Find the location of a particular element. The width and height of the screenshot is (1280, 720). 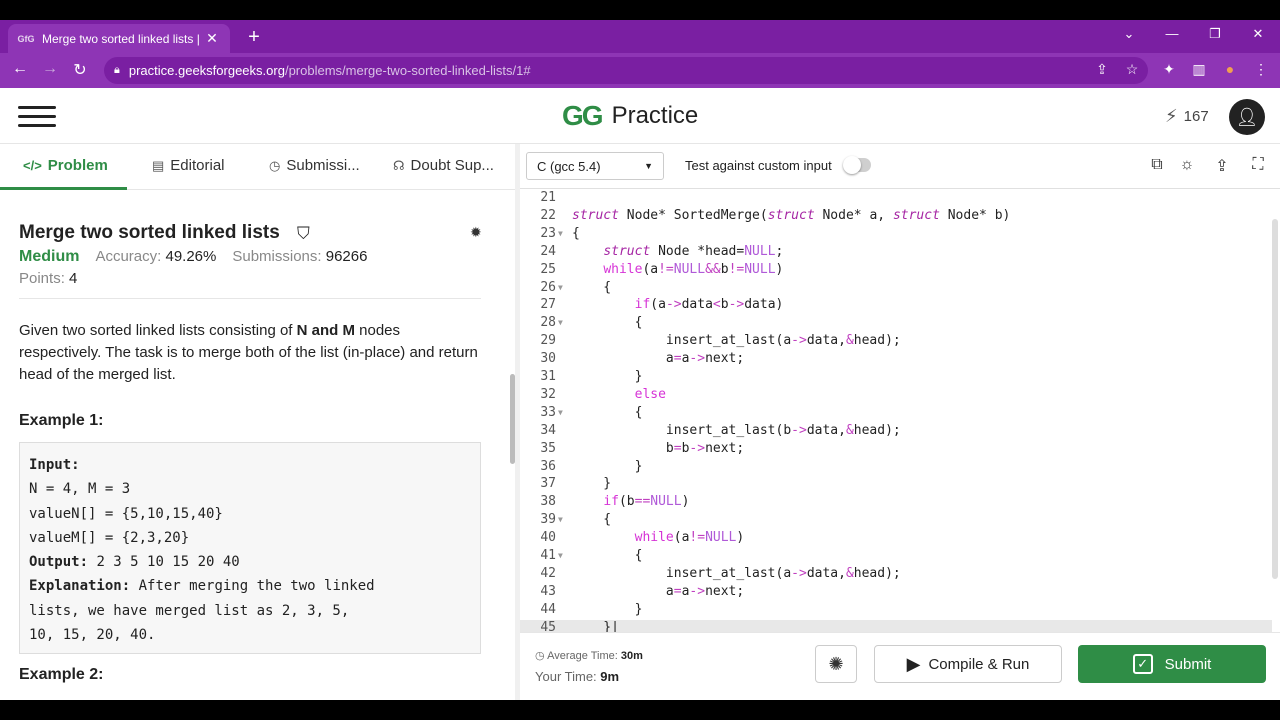

report-bug-icon: ✹ is located at coordinates (476, 232).